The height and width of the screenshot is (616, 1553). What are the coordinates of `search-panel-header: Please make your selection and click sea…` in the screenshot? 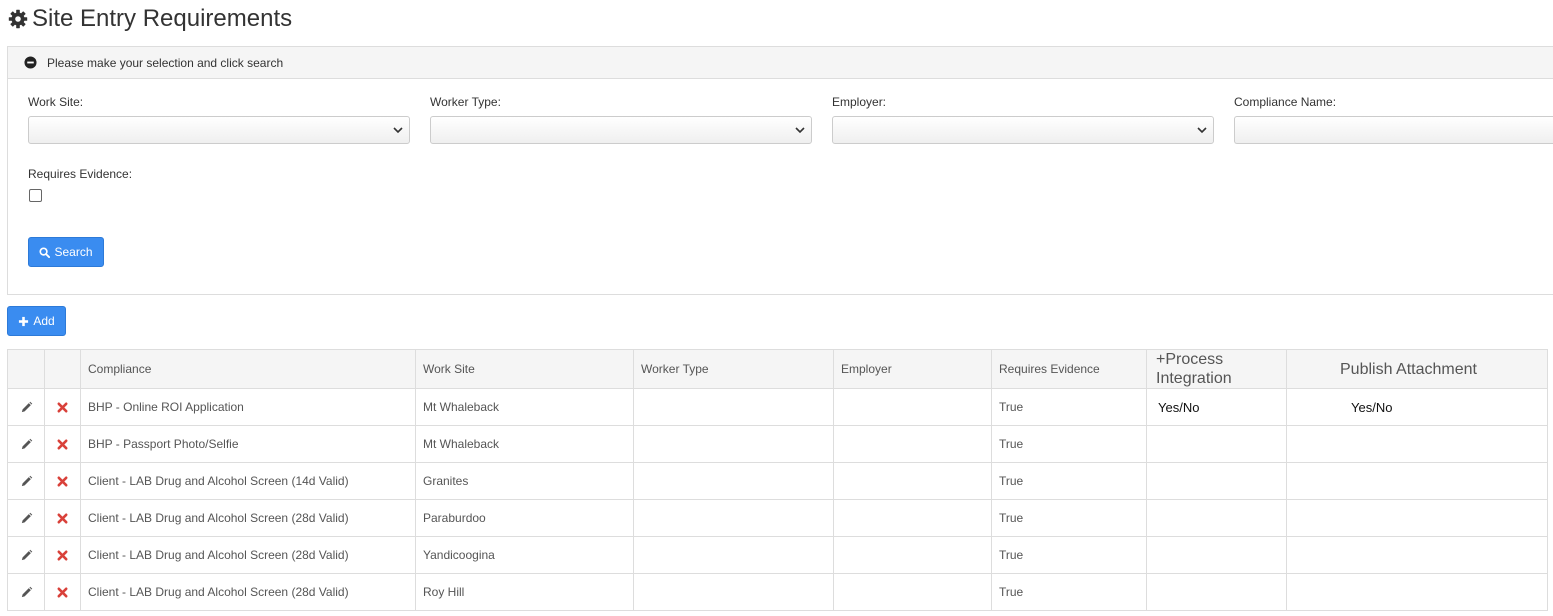 It's located at (780, 63).